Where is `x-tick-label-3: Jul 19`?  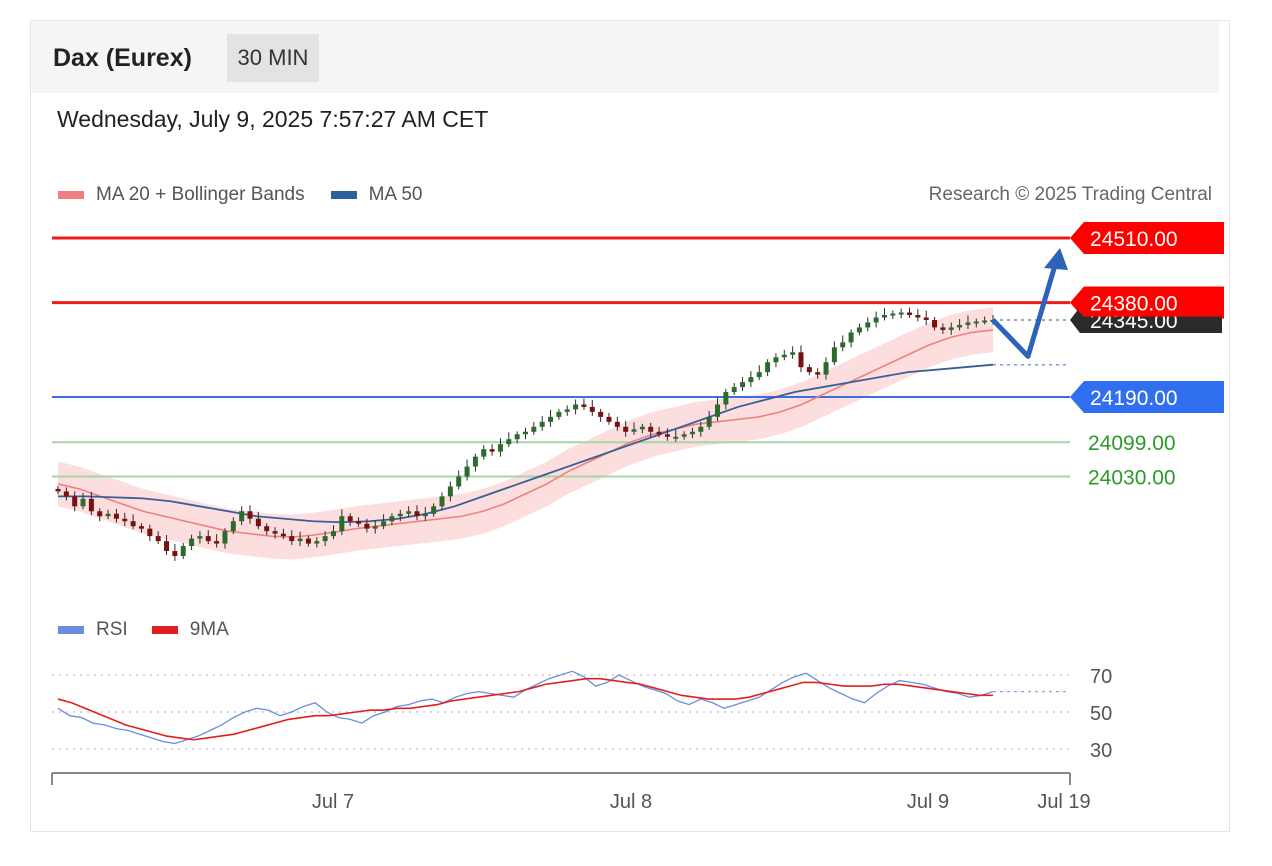 x-tick-label-3: Jul 19 is located at coordinates (1063, 802).